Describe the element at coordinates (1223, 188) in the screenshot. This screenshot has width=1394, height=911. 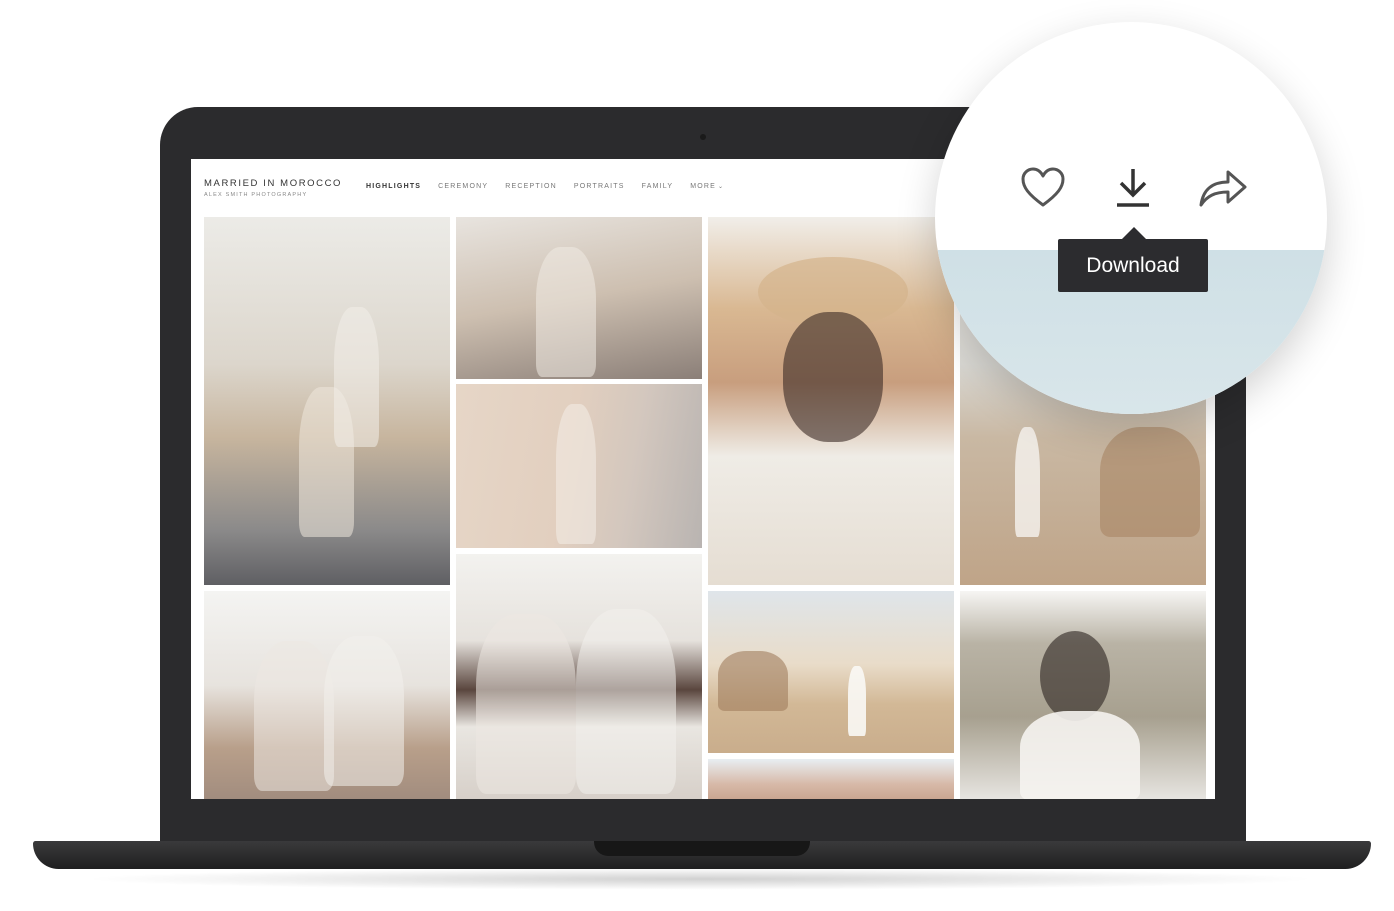
I see `share-icon` at that location.